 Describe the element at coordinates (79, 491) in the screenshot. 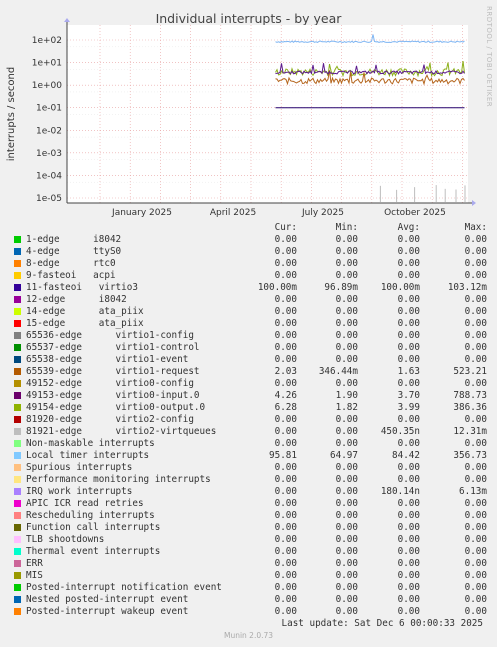

I see `legend-label: IRQ work interrupts` at that location.